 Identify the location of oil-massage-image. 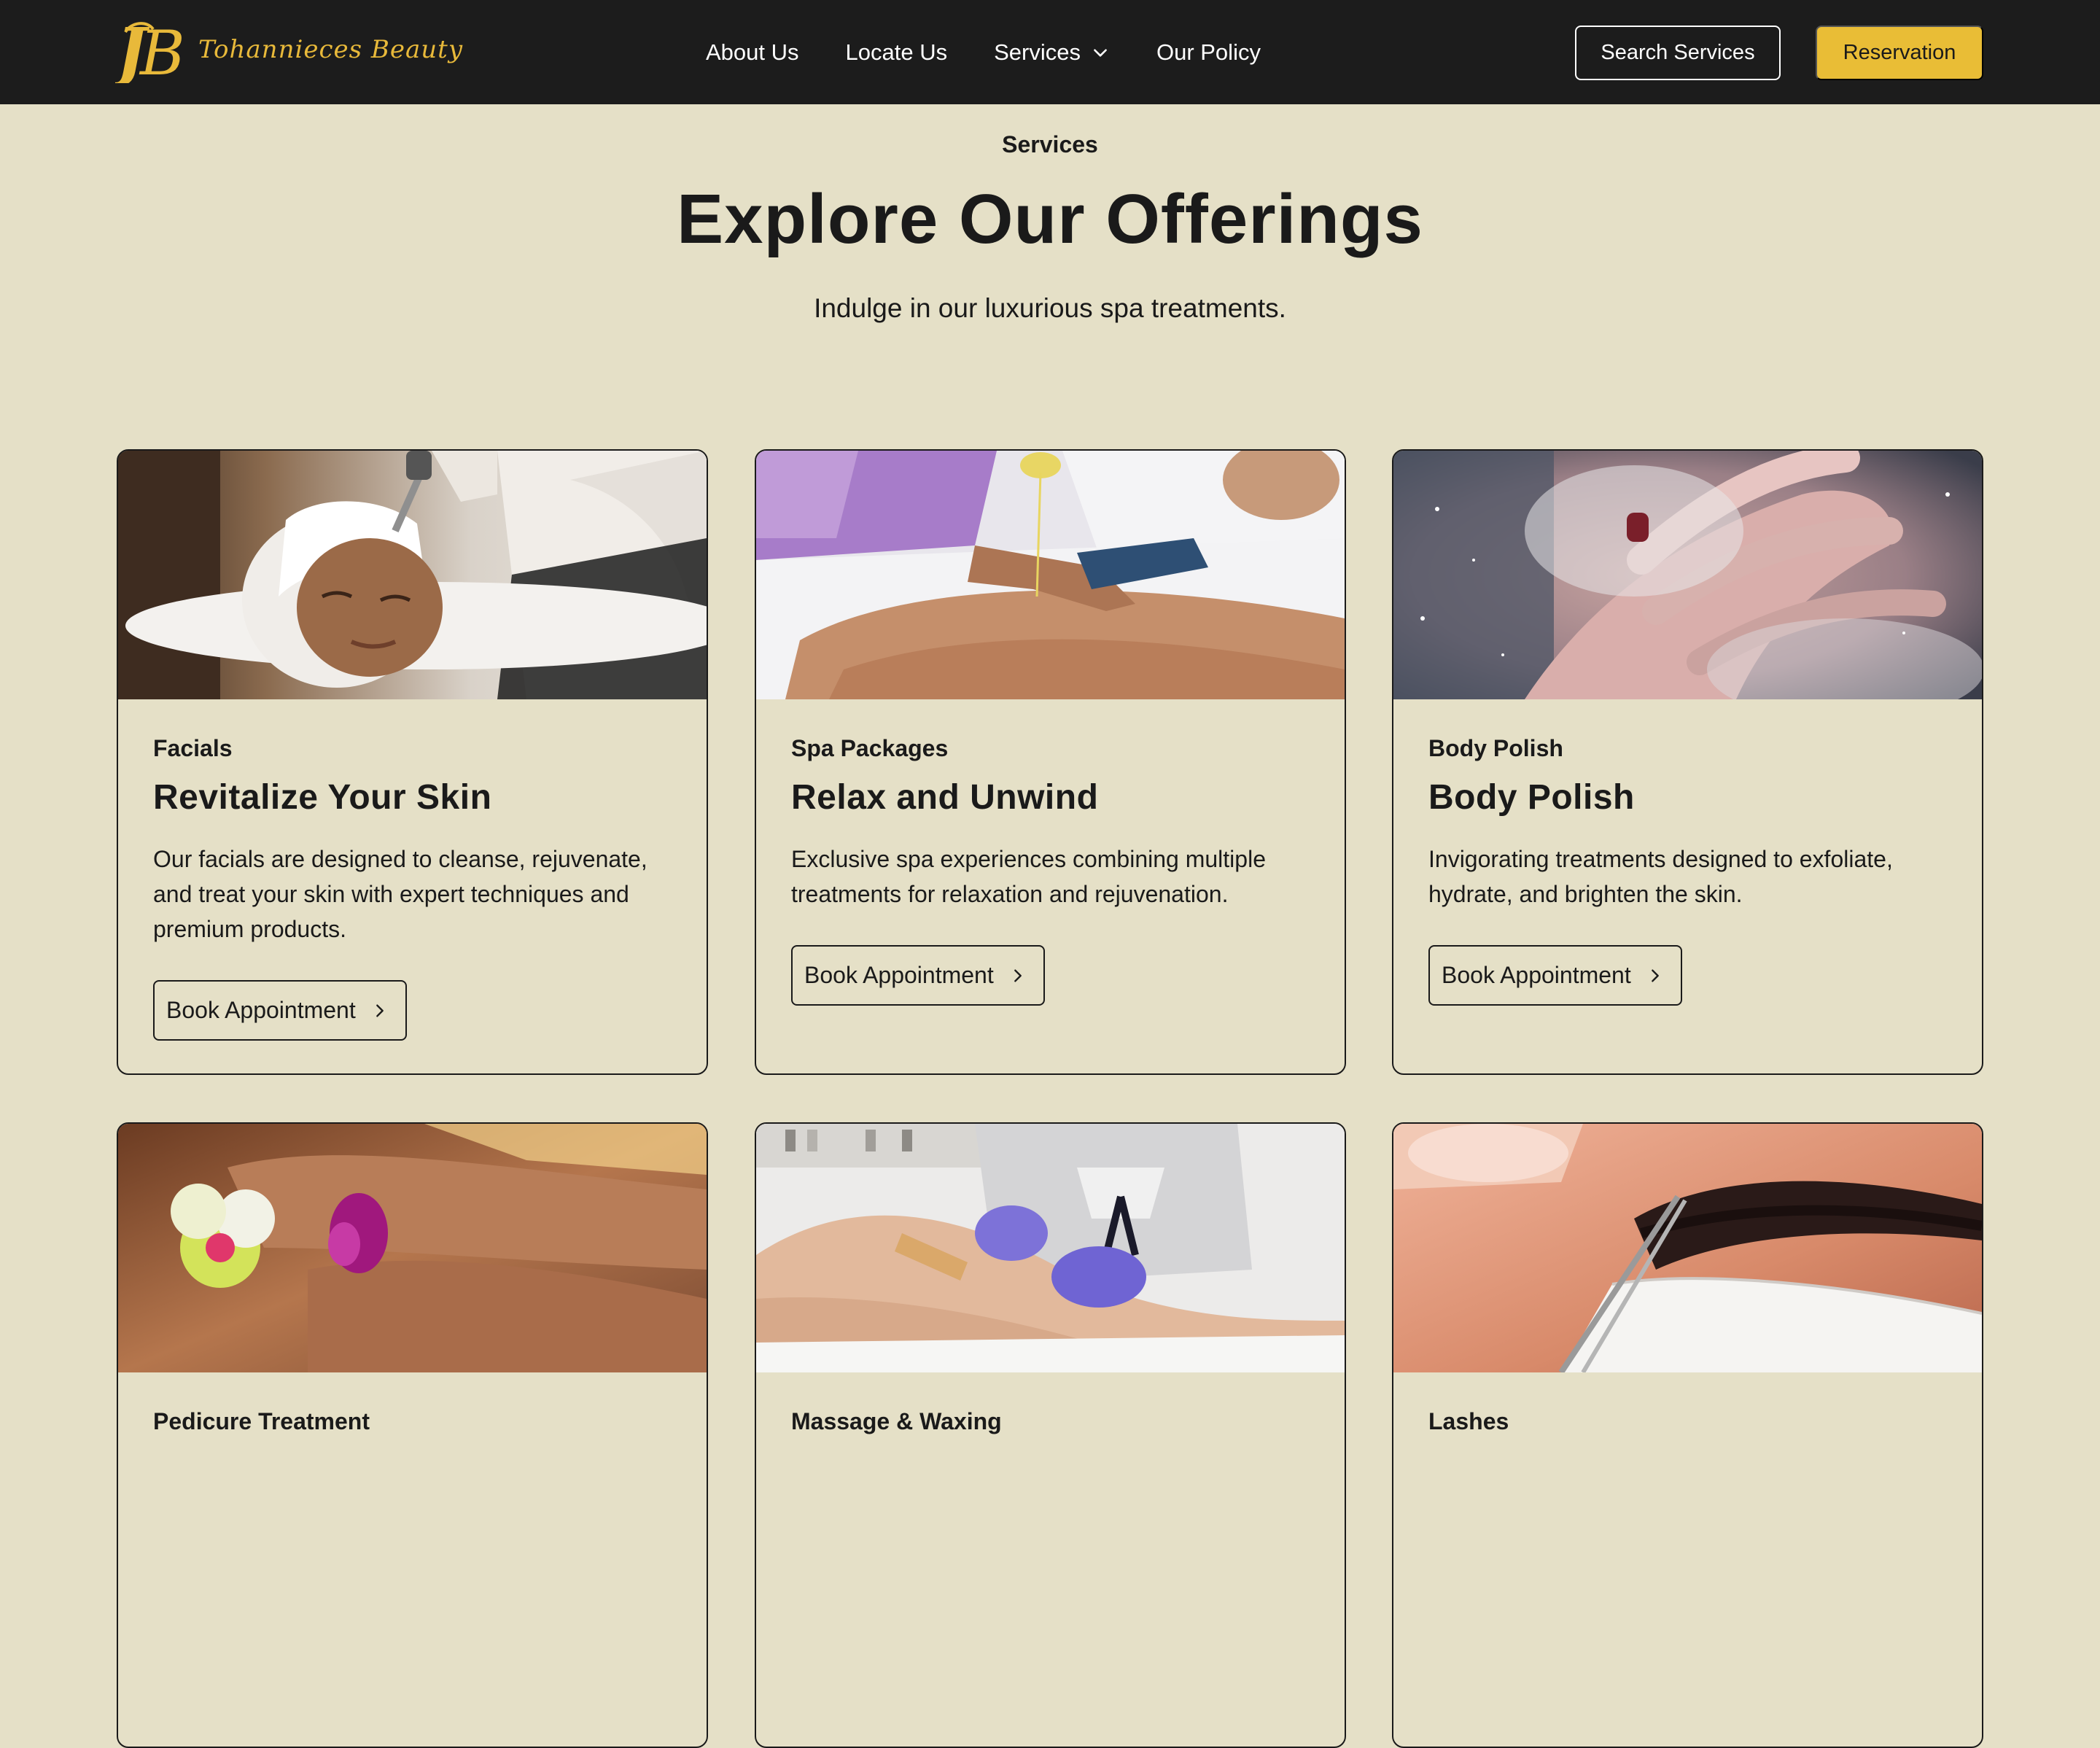
(1050, 575).